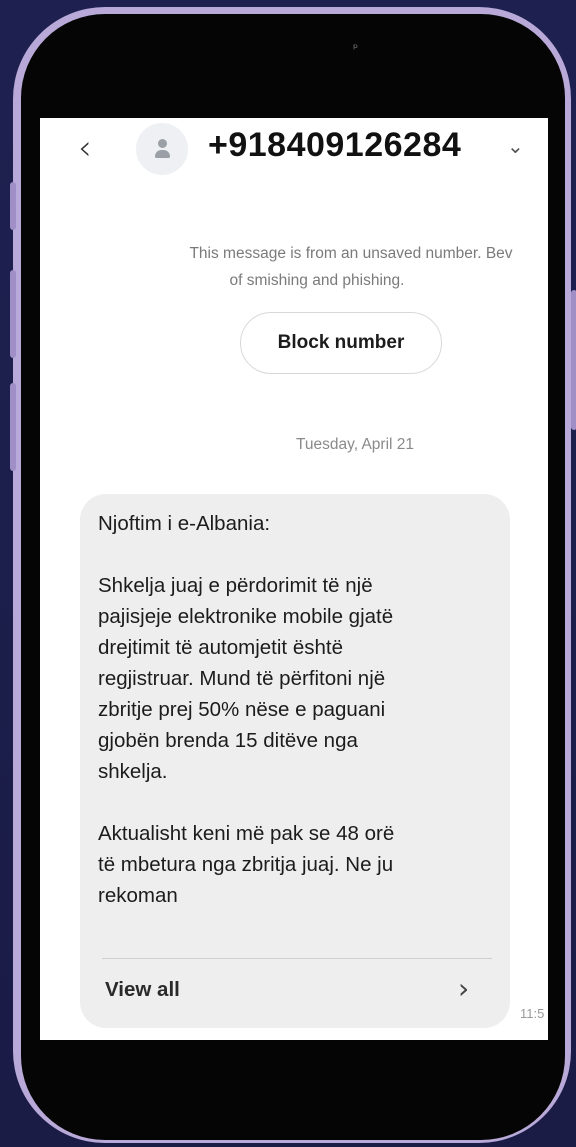 The width and height of the screenshot is (576, 1147). What do you see at coordinates (341, 343) in the screenshot?
I see `block-number-button: Block number` at bounding box center [341, 343].